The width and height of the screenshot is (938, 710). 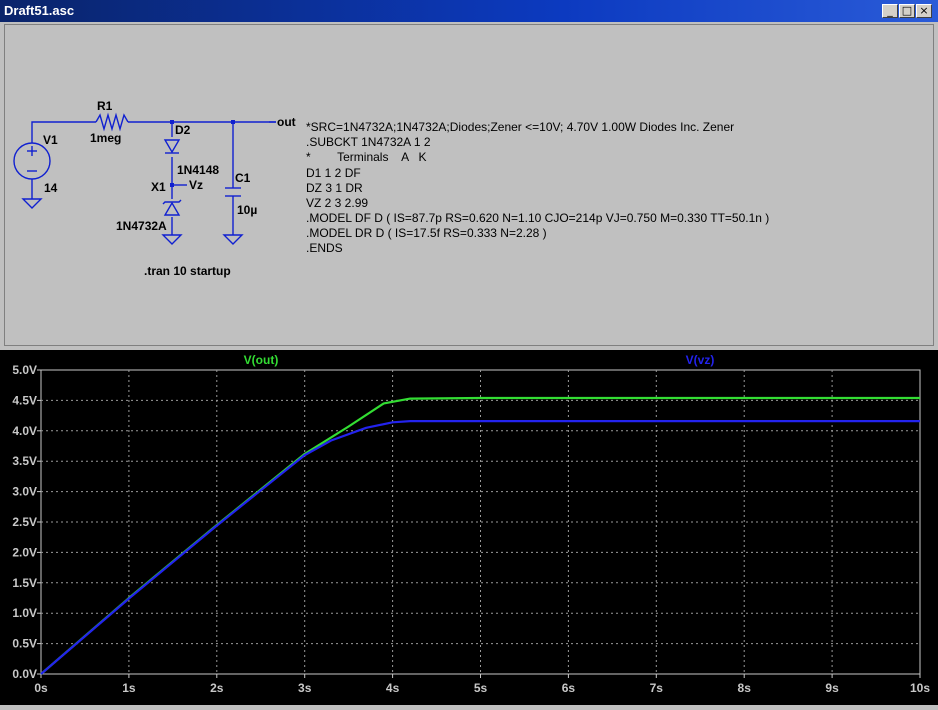 I want to click on legend-v-vz: V(vz), so click(x=700, y=360).